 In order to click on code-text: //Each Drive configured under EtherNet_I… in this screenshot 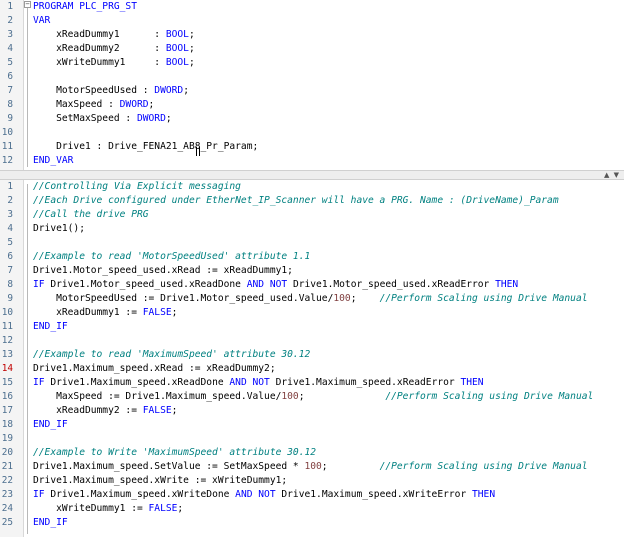, I will do `click(296, 201)`.